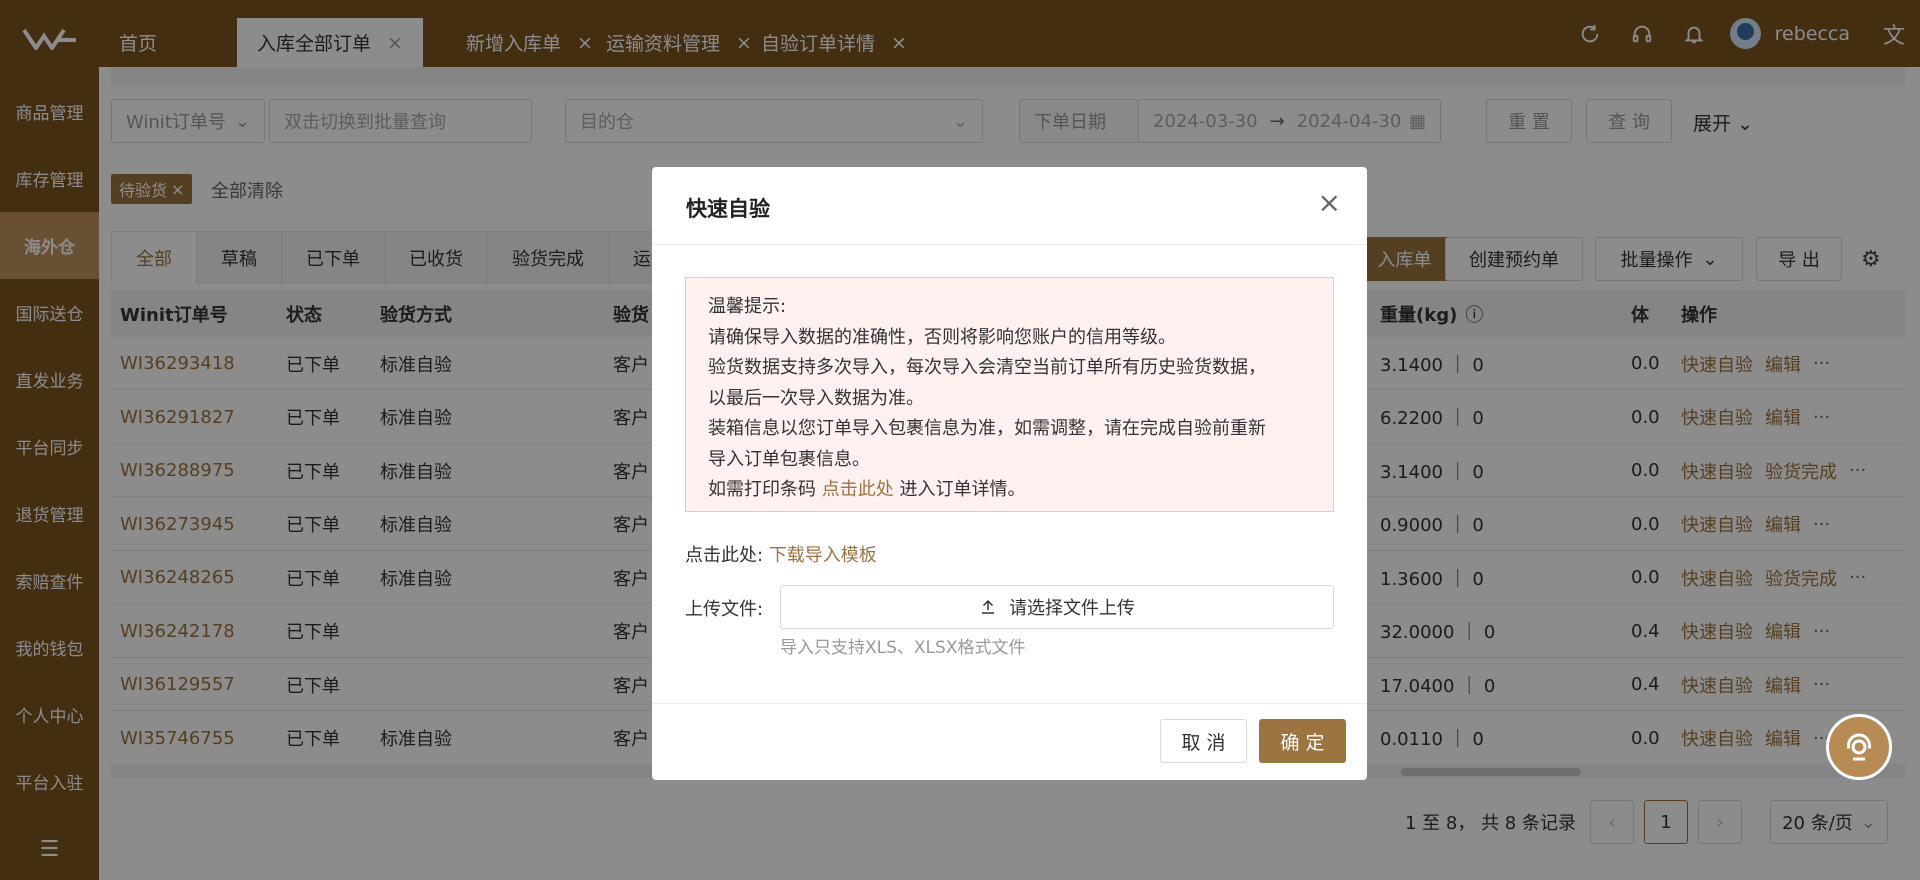 The width and height of the screenshot is (1920, 880). I want to click on close-icon: ×, so click(1329, 203).